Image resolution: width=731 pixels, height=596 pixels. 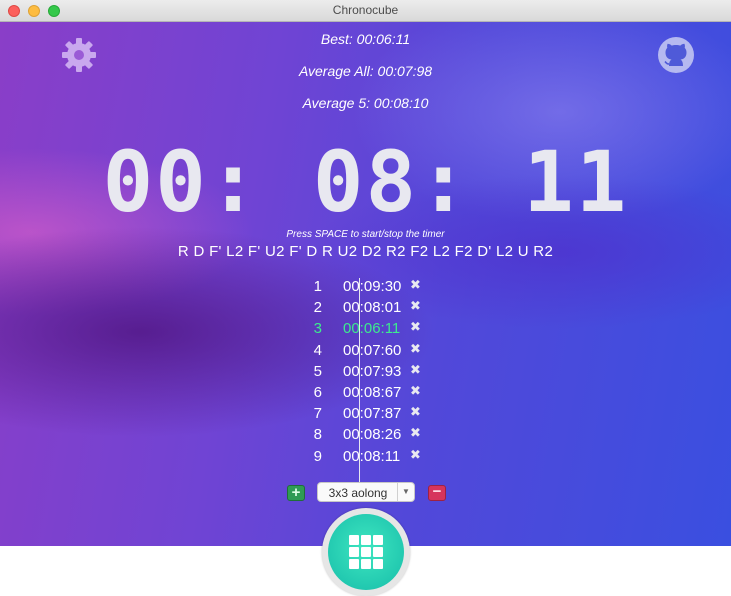 I want to click on solve-number: 3, so click(x=317, y=329).